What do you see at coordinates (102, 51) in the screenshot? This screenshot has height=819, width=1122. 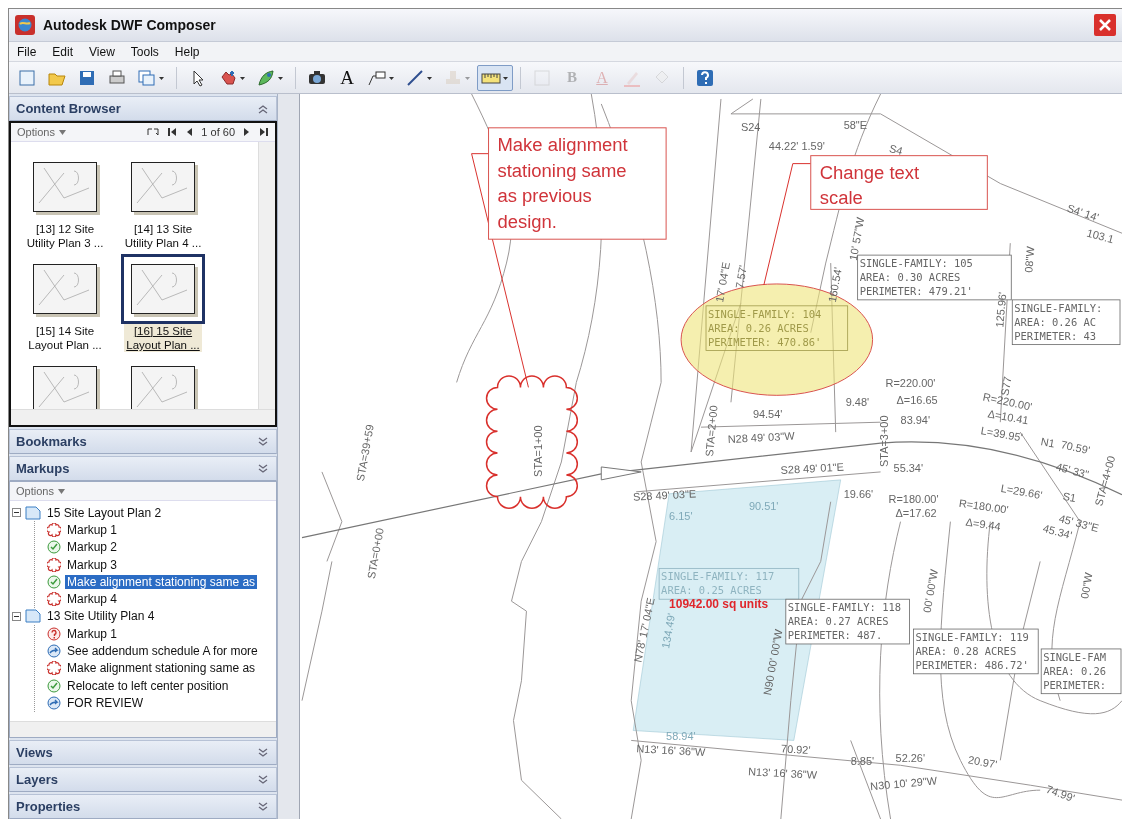 I see `menu-item: View` at bounding box center [102, 51].